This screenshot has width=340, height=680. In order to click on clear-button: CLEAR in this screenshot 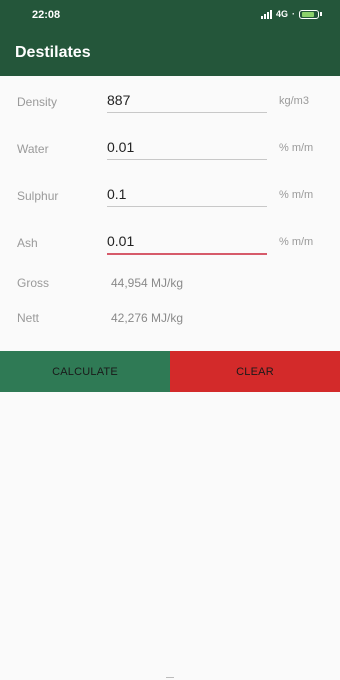, I will do `click(255, 371)`.